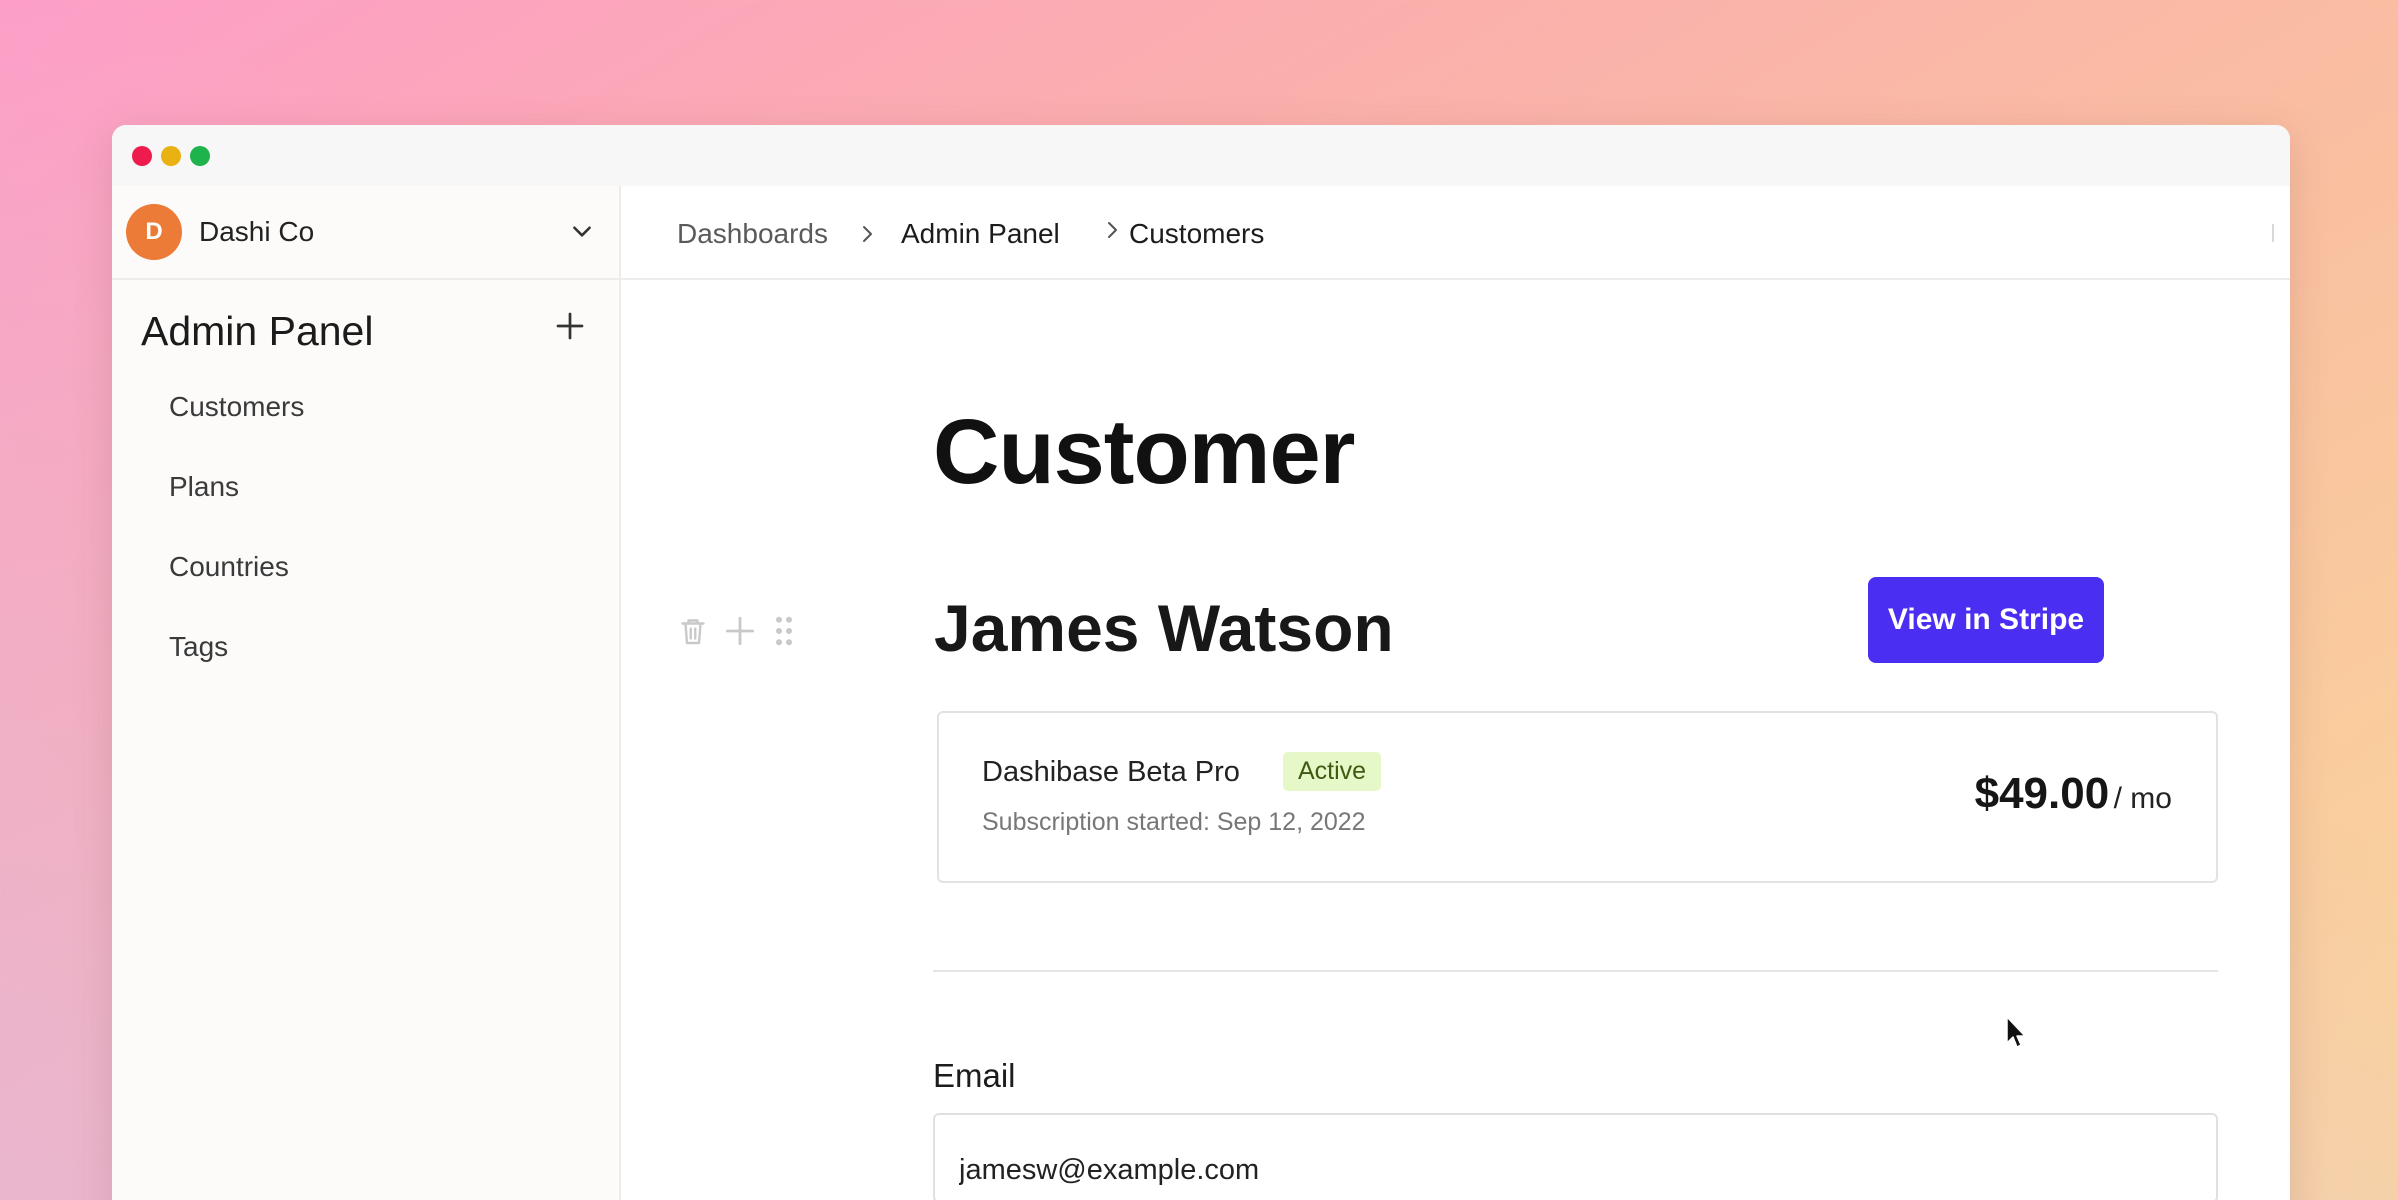 This screenshot has width=2398, height=1200. What do you see at coordinates (784, 631) in the screenshot?
I see `drag-handle-icon` at bounding box center [784, 631].